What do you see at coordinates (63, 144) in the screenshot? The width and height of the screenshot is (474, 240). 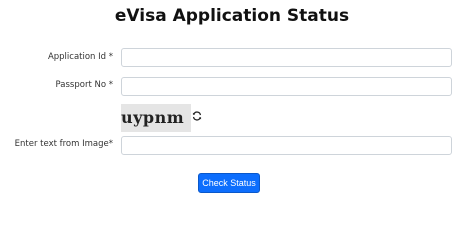 I see `captcha-input-label: Enter text from Image*` at bounding box center [63, 144].